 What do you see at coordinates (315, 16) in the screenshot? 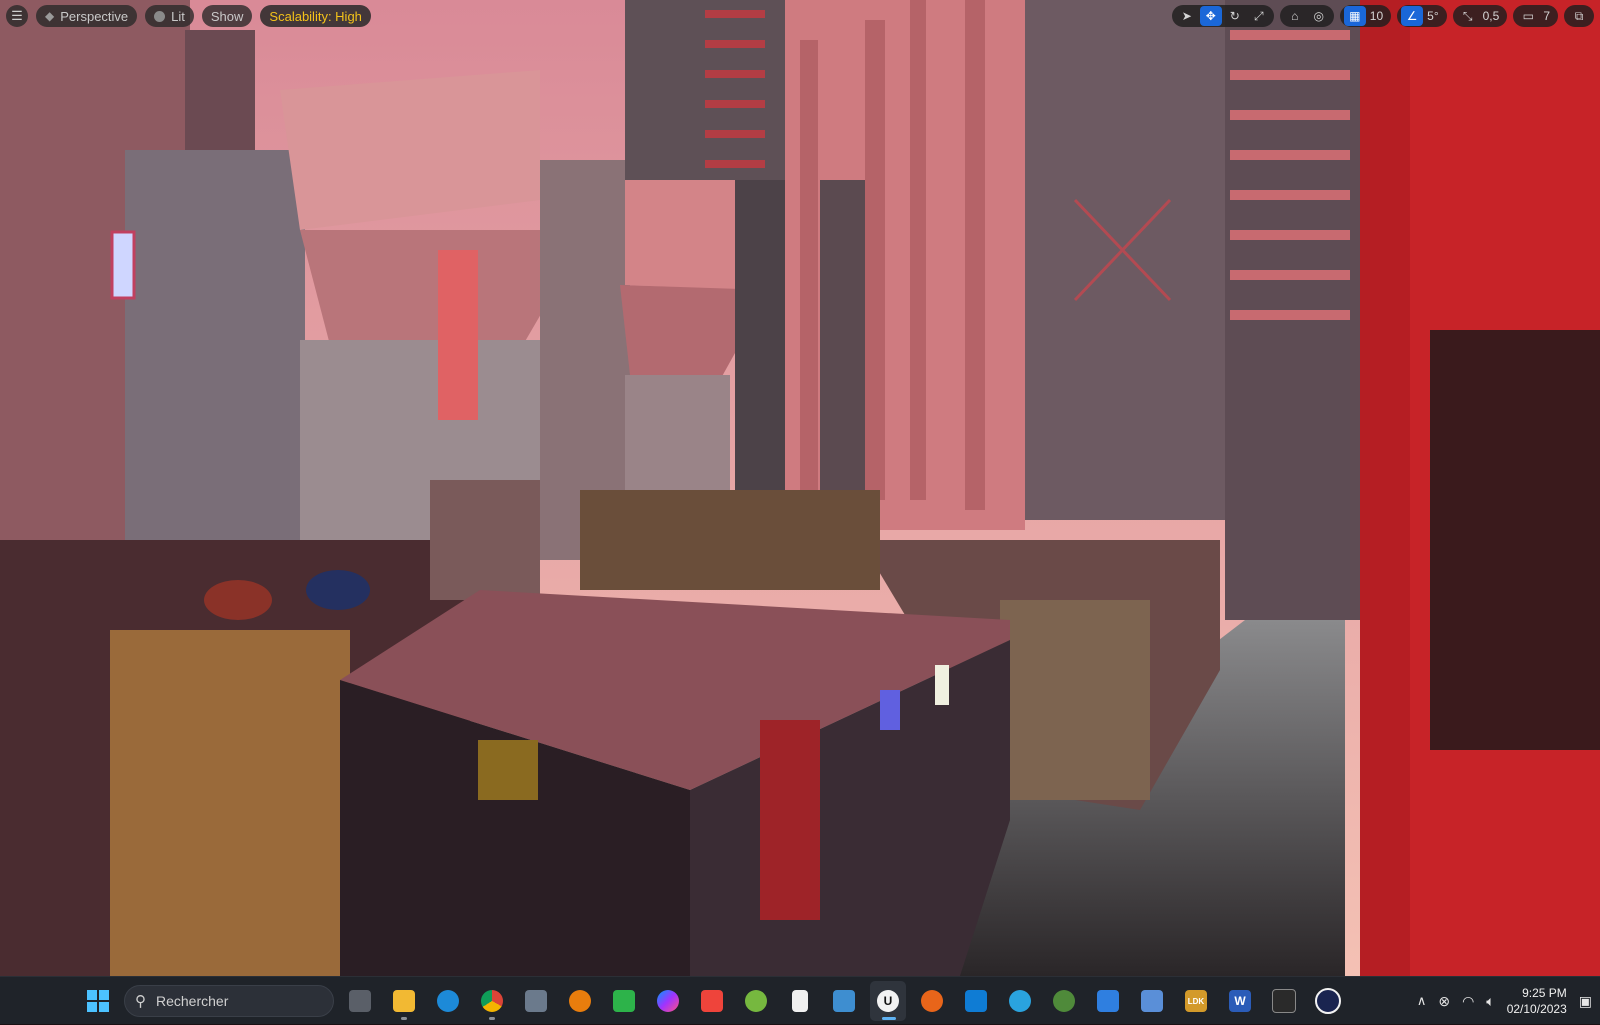
I see `scalability-button: Scalability: High` at bounding box center [315, 16].